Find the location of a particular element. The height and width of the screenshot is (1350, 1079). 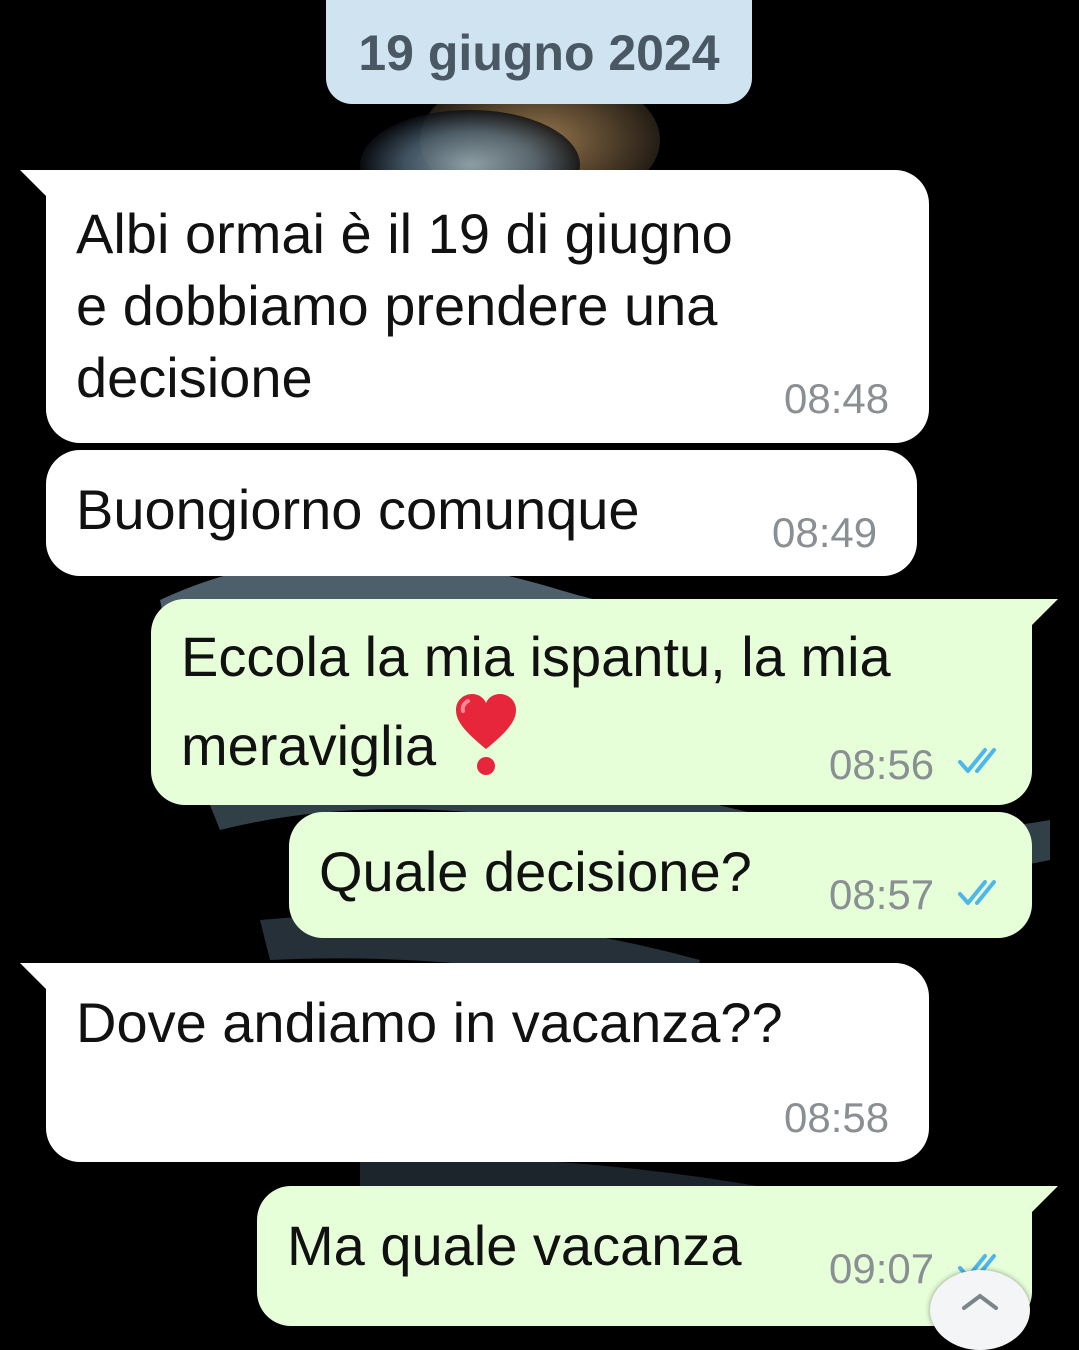

message-text: Quale decisione? is located at coordinates (535, 871).